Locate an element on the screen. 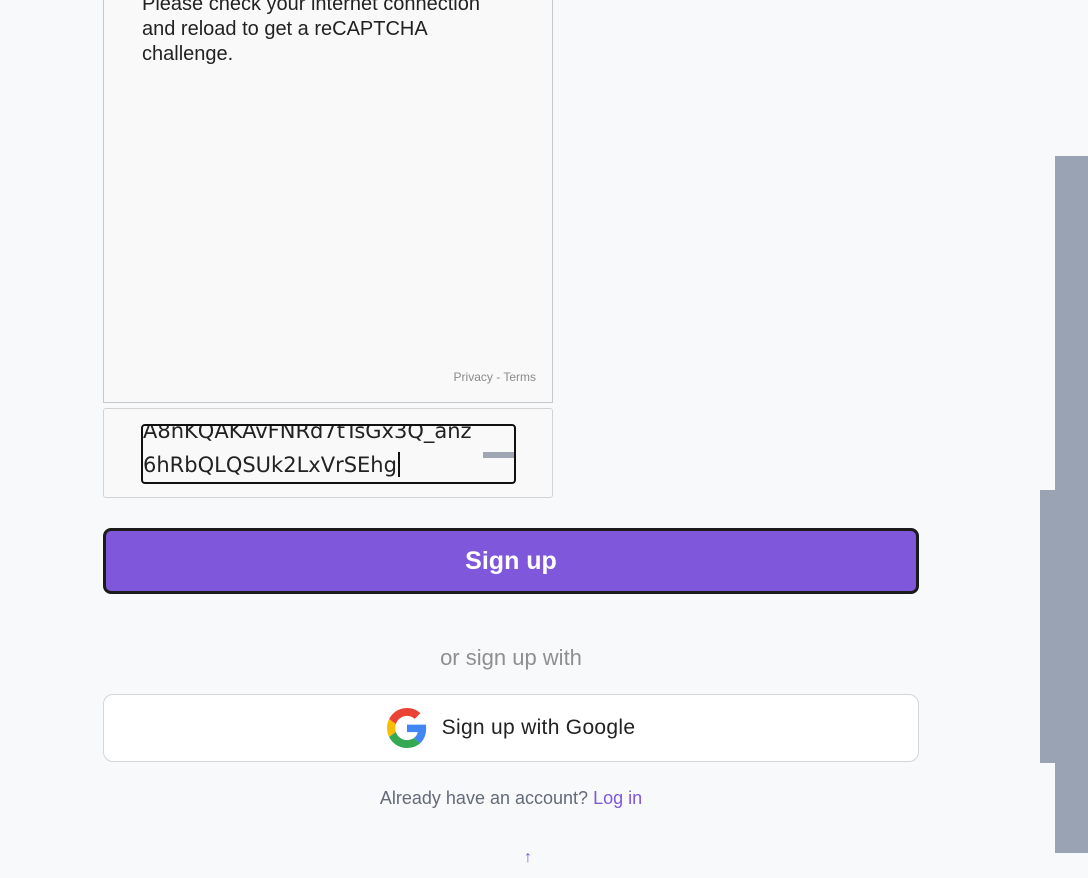  log-in-link: Log in is located at coordinates (617, 798).